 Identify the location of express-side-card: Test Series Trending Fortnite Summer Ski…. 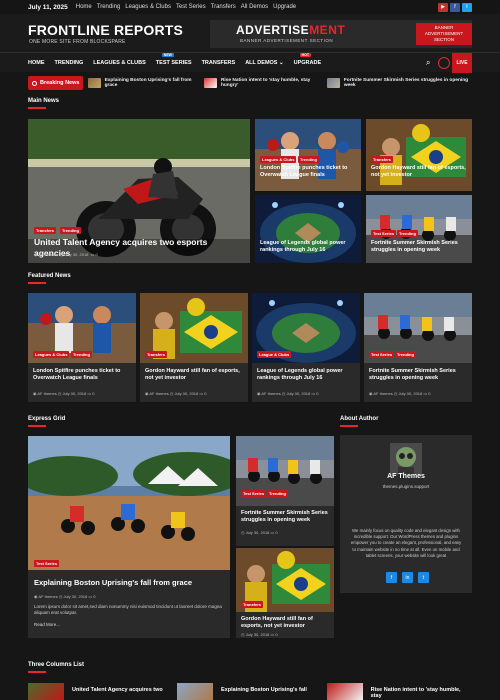
(285, 491).